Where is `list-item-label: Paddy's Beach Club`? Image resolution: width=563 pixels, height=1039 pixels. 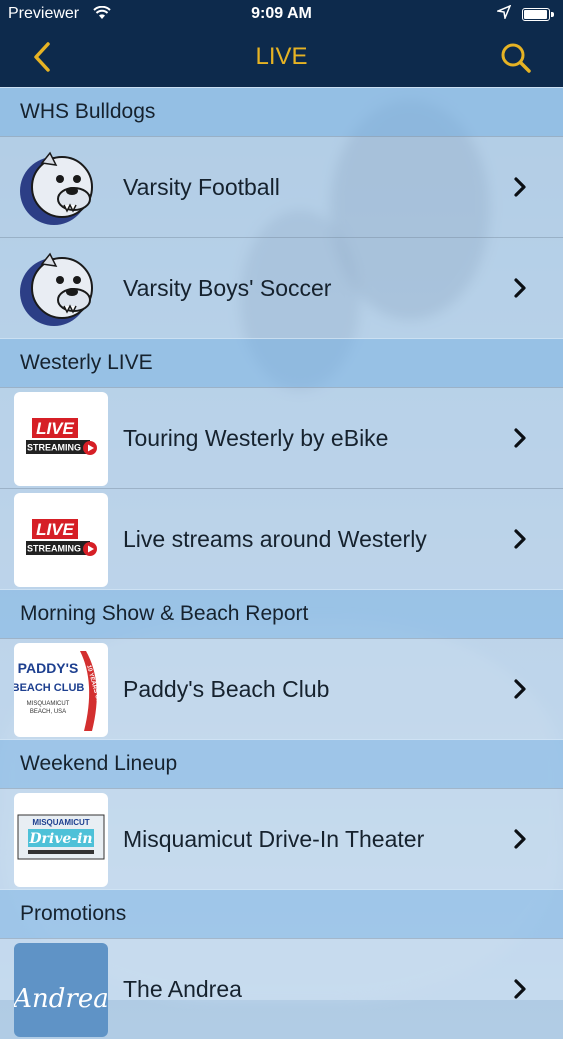
list-item-label: Paddy's Beach Club is located at coordinates (226, 689).